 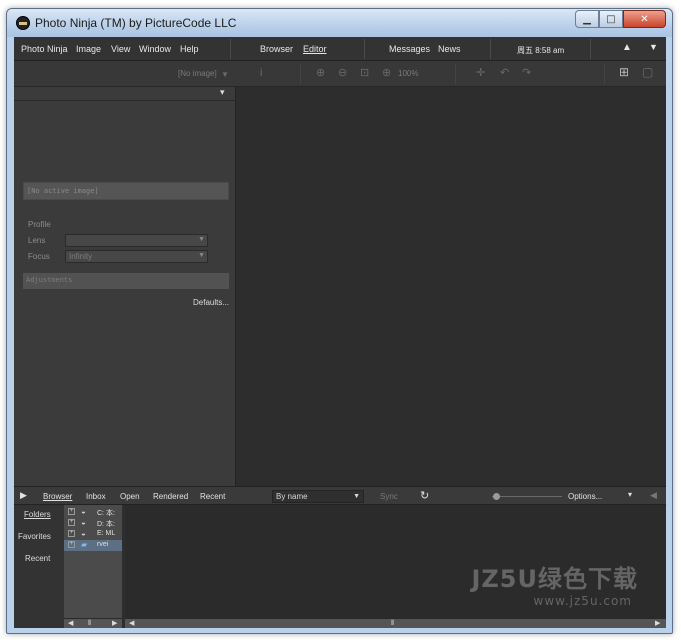 What do you see at coordinates (225, 74) in the screenshot?
I see `image-dropdown-icon: ▼` at bounding box center [225, 74].